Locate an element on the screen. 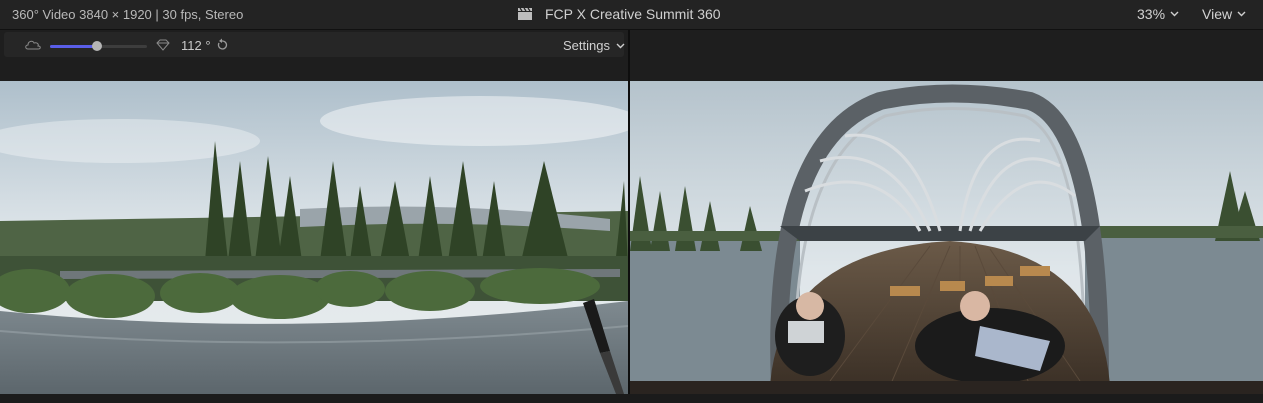  settings-dropdown: Settings is located at coordinates (594, 45).